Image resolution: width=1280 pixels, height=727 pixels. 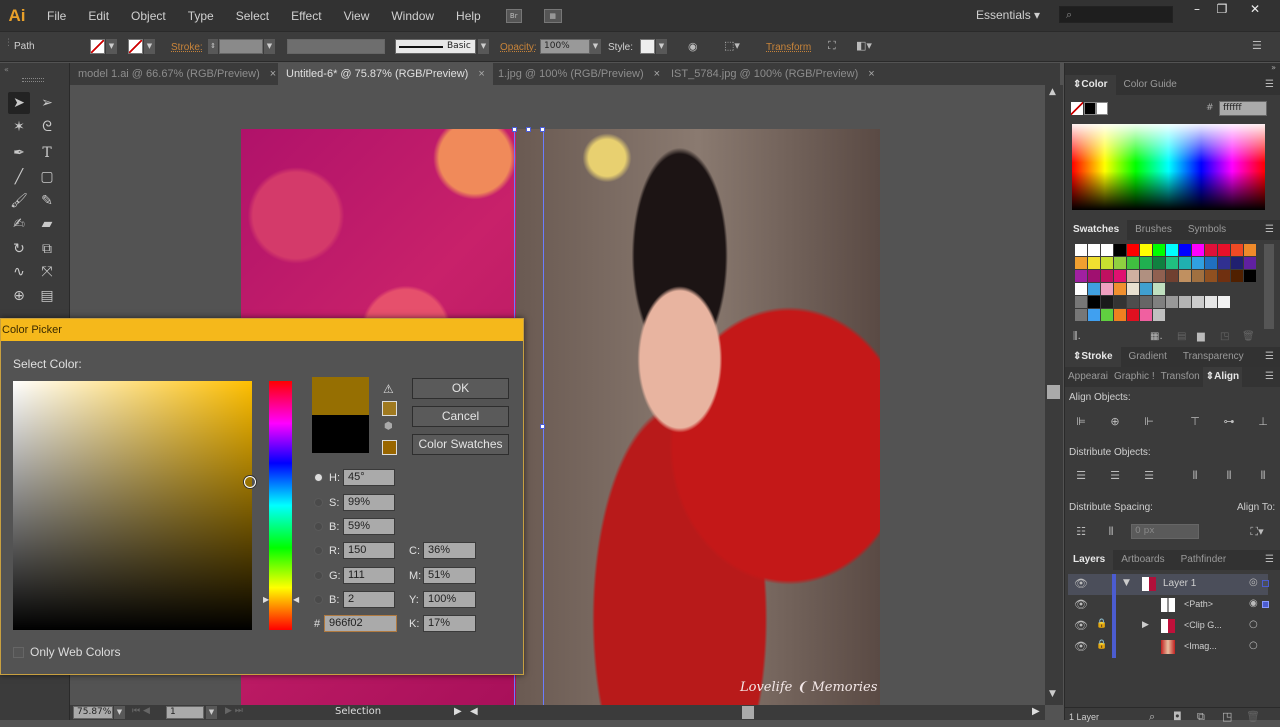 I want to click on stroke-dropdown: ▼, so click(x=149, y=46).